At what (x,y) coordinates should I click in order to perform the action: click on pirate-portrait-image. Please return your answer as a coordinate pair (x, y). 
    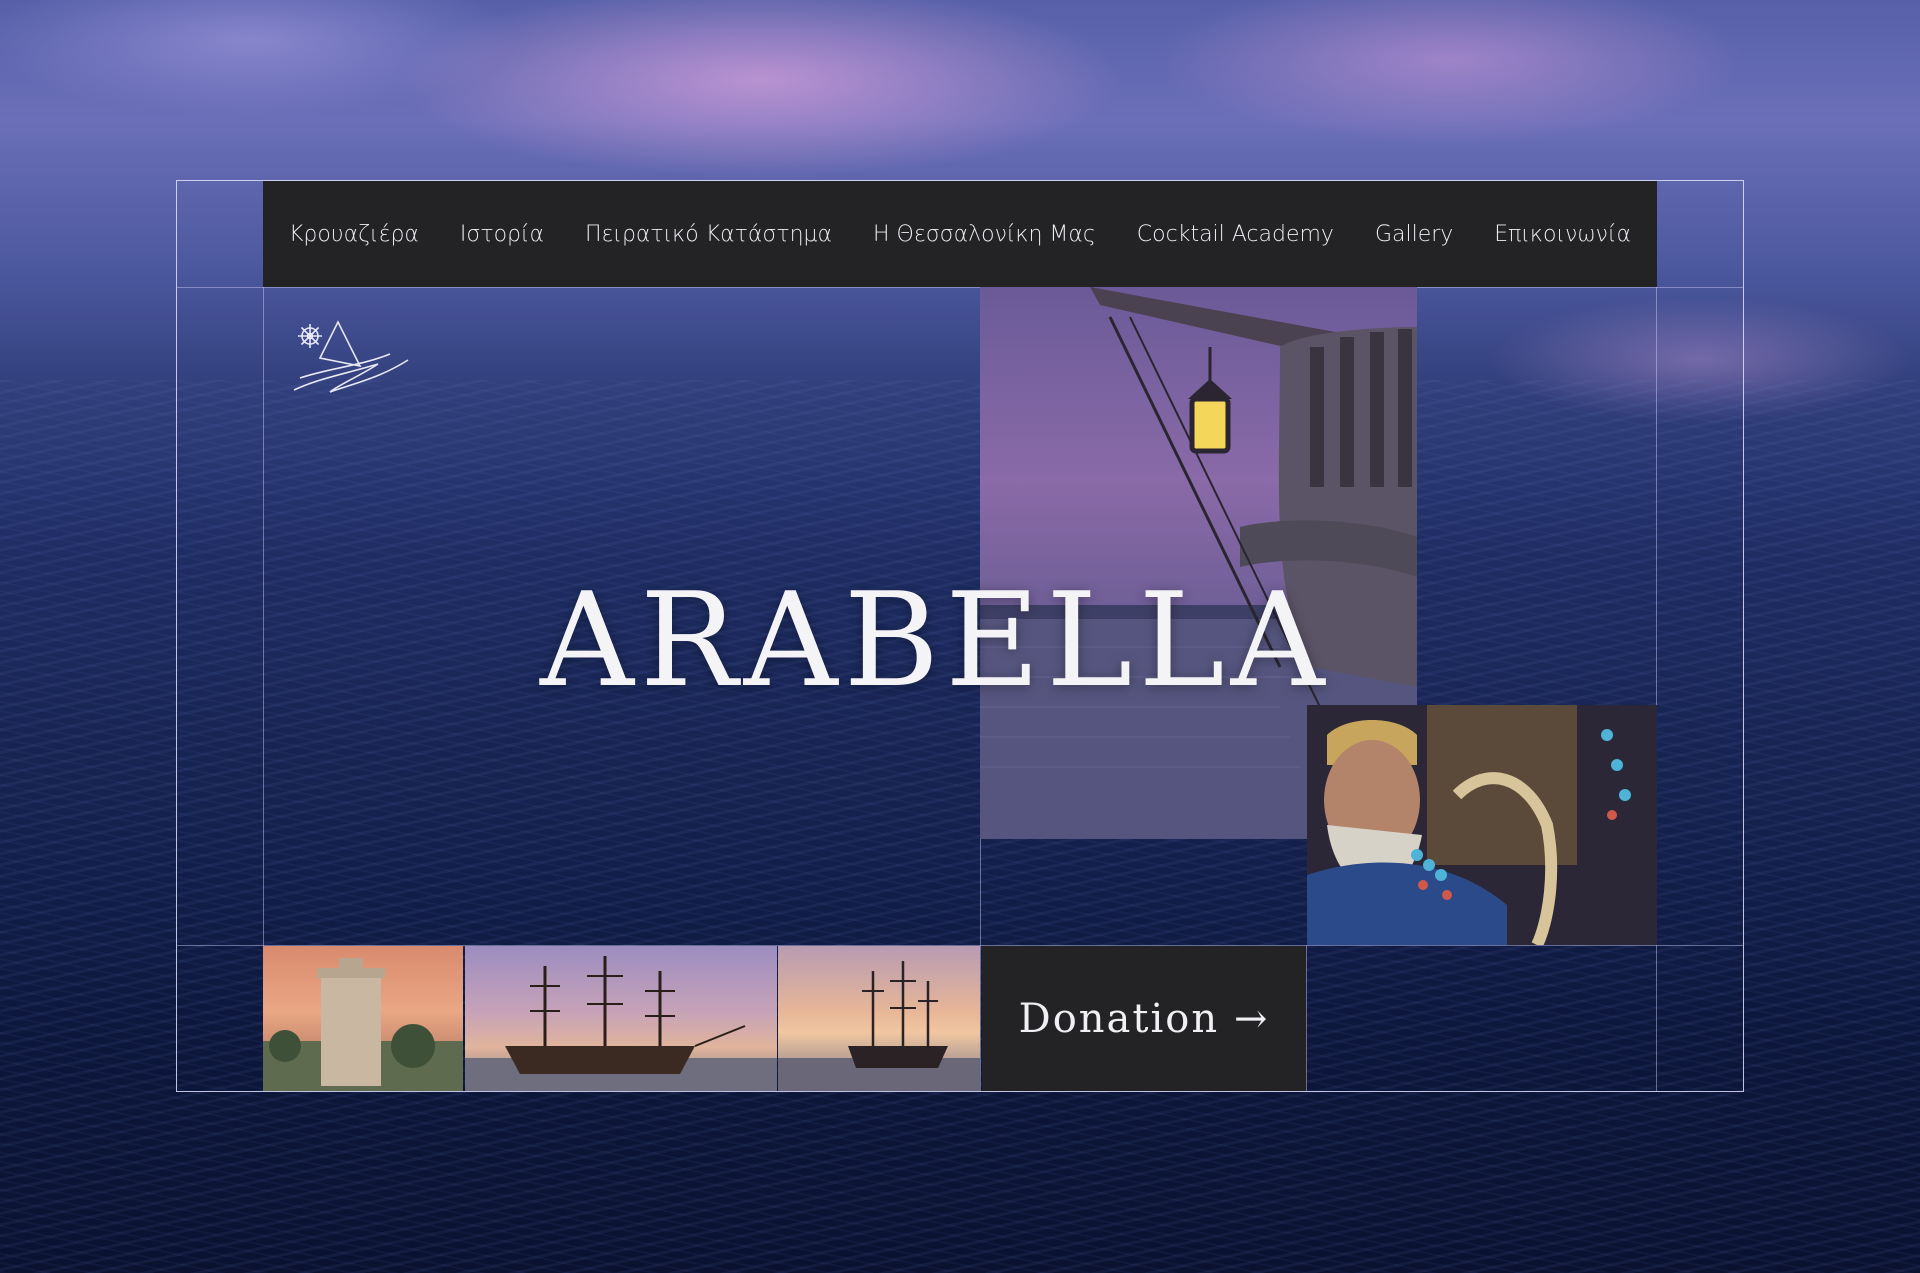
    Looking at the image, I should click on (1482, 825).